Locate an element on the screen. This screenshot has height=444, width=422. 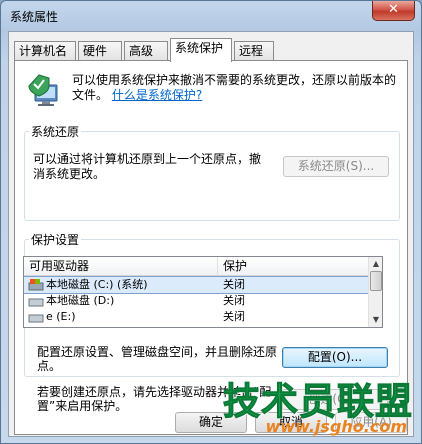
watermark-url: www.jsgho.com is located at coordinates (336, 426).